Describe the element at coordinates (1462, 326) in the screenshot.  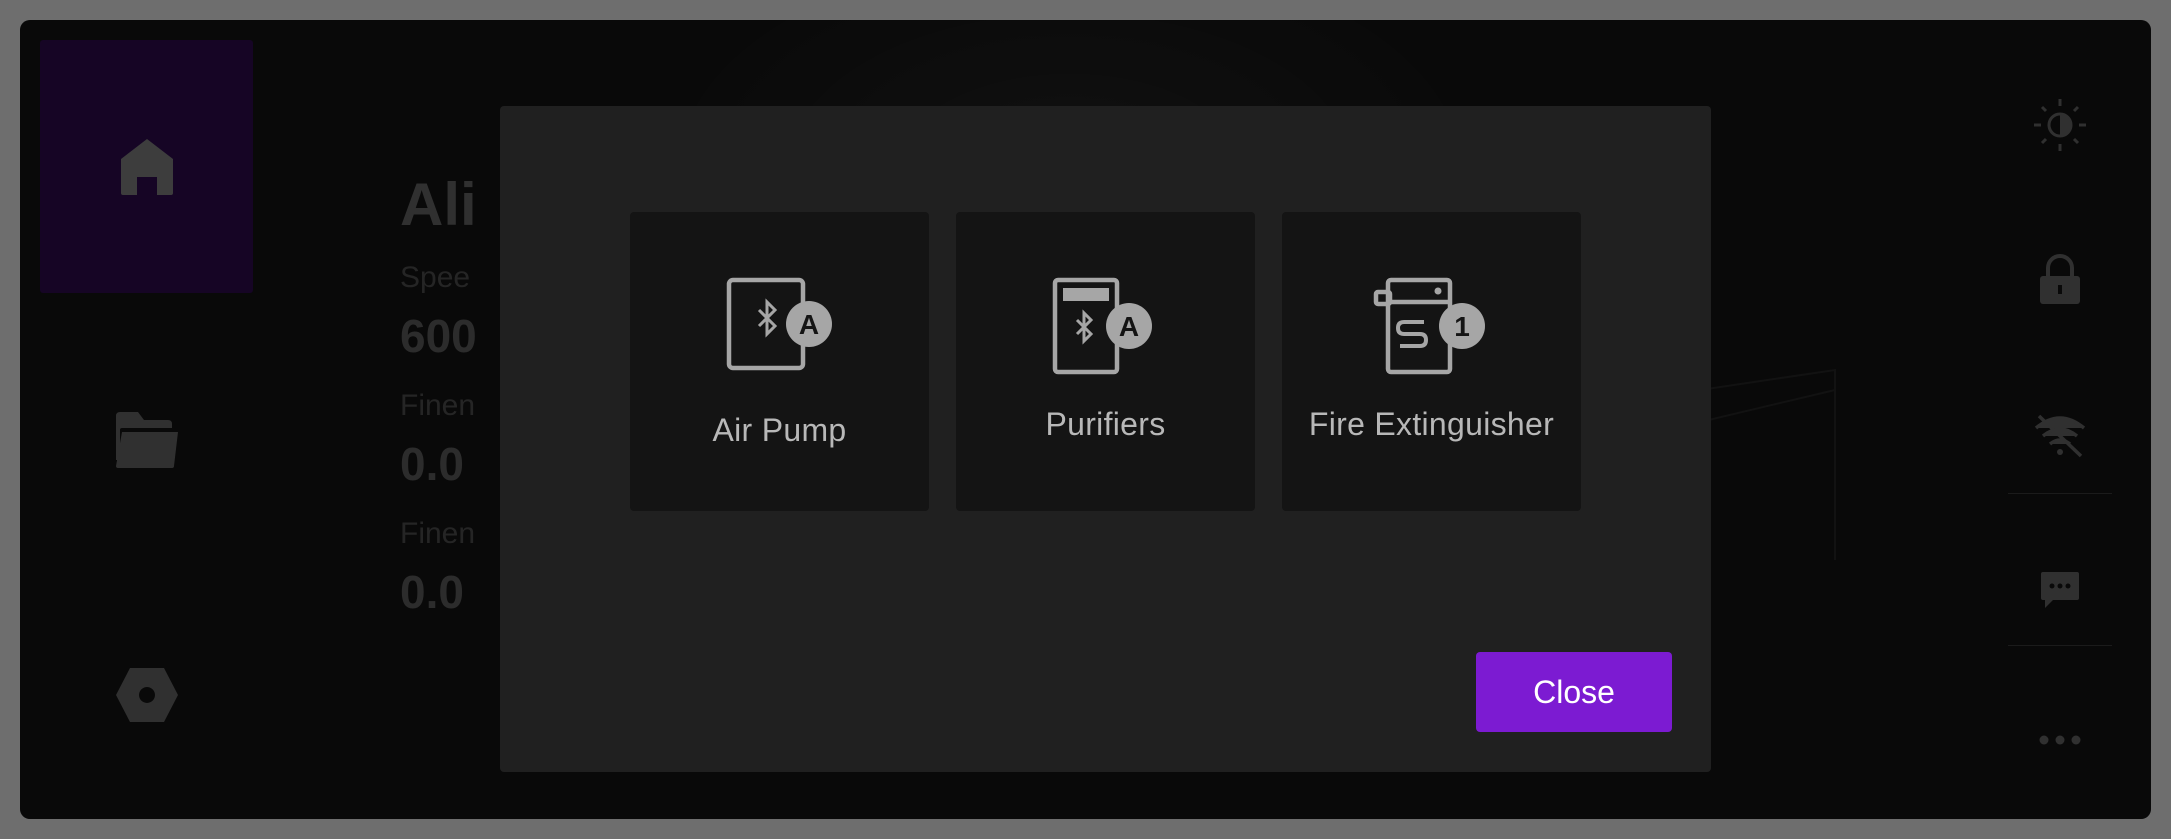
I see `tile-badge: 1` at that location.